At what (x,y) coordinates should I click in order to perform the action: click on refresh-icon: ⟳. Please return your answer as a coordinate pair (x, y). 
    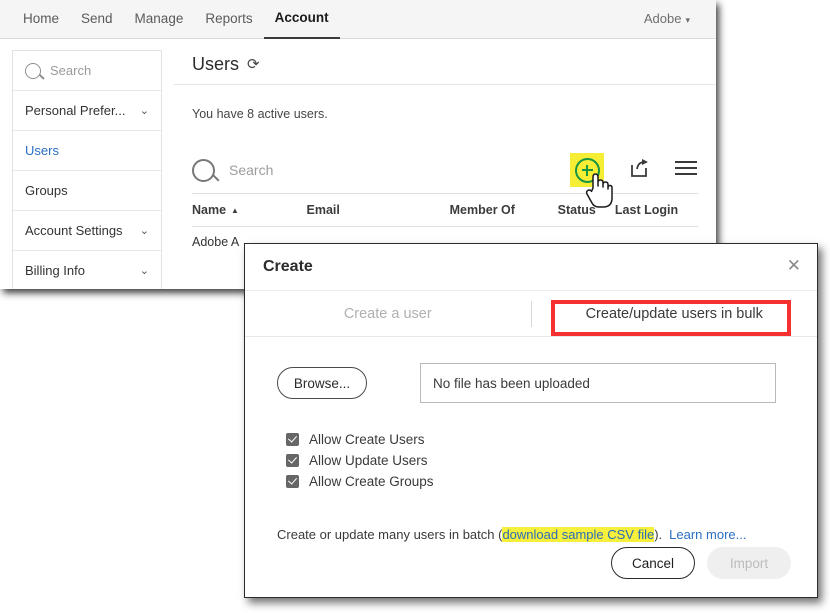
    Looking at the image, I should click on (253, 64).